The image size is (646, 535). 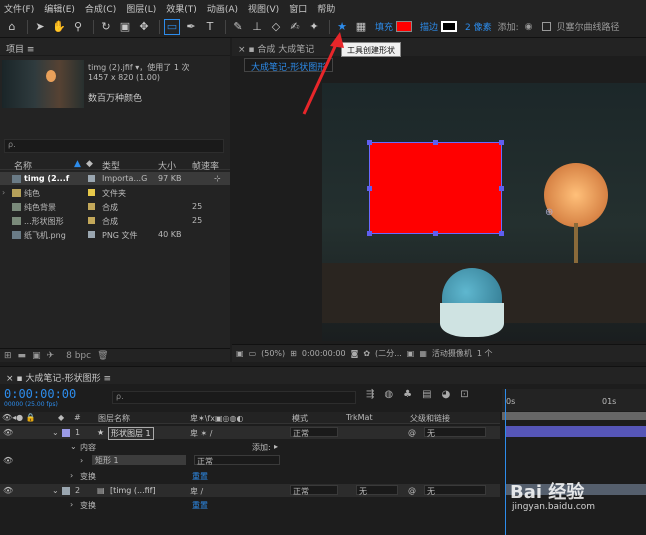 What do you see at coordinates (222, 8) in the screenshot?
I see `menu-animation: 动画(A)` at bounding box center [222, 8].